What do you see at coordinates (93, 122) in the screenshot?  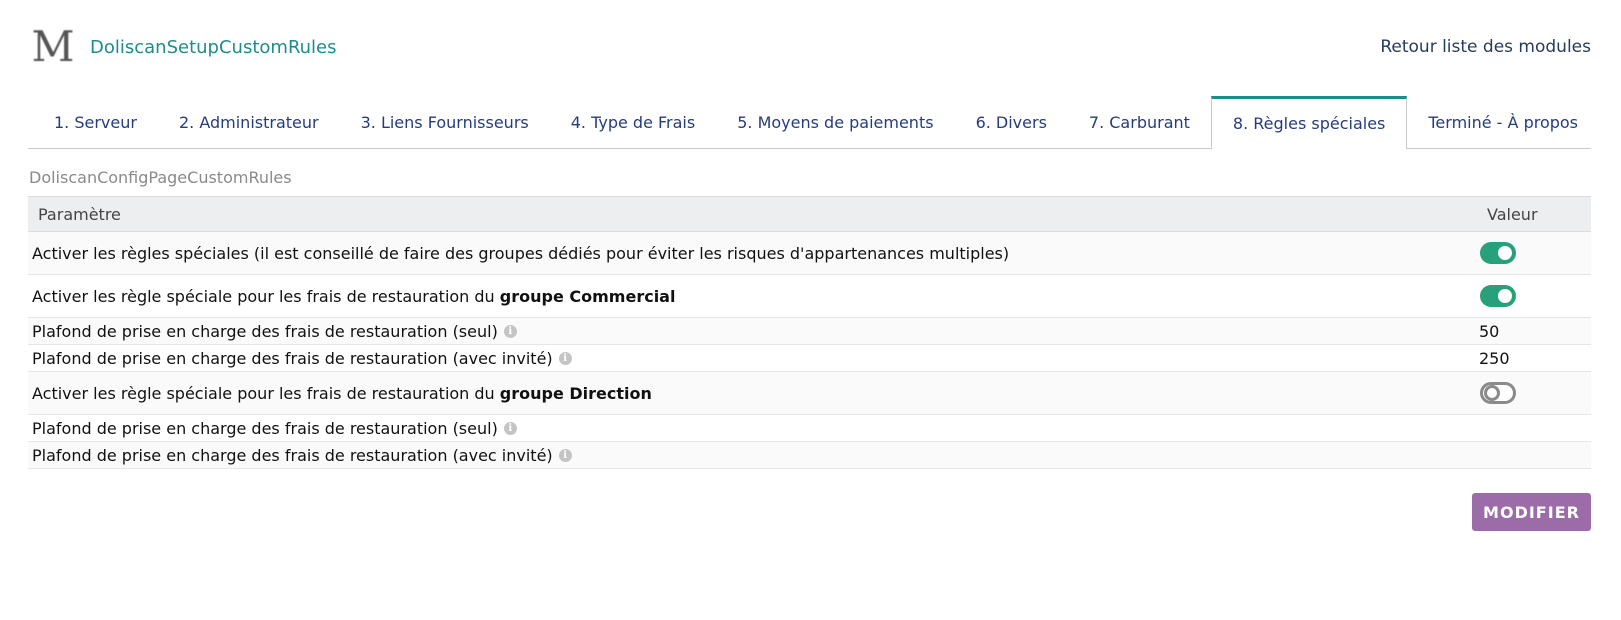 I see `tab-serveur: 1. Serveur` at bounding box center [93, 122].